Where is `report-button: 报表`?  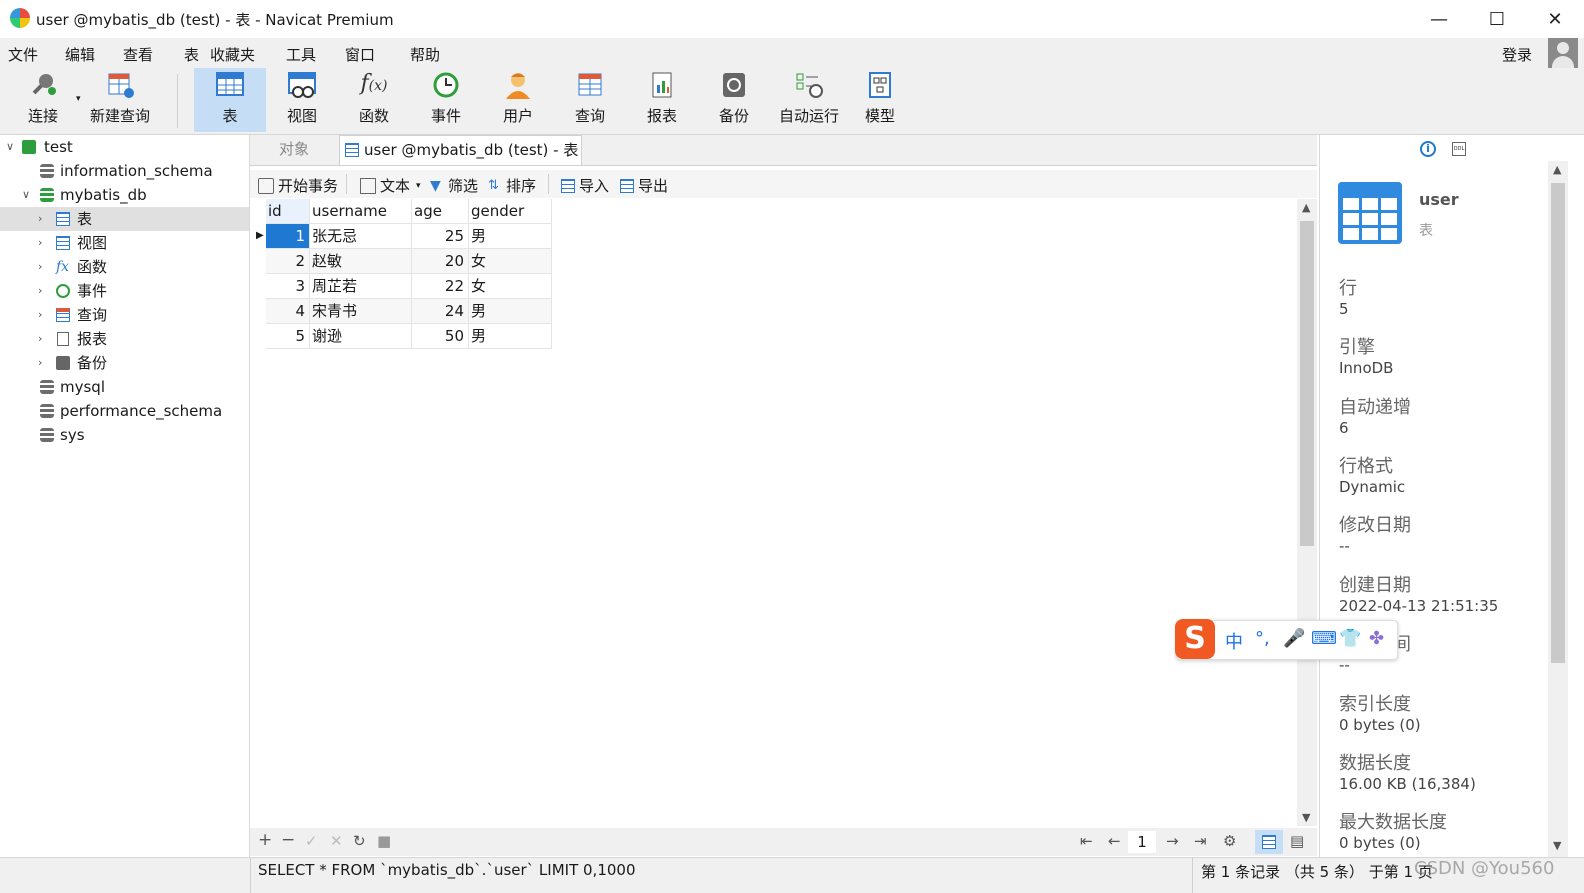
report-button: 报表 is located at coordinates (662, 100).